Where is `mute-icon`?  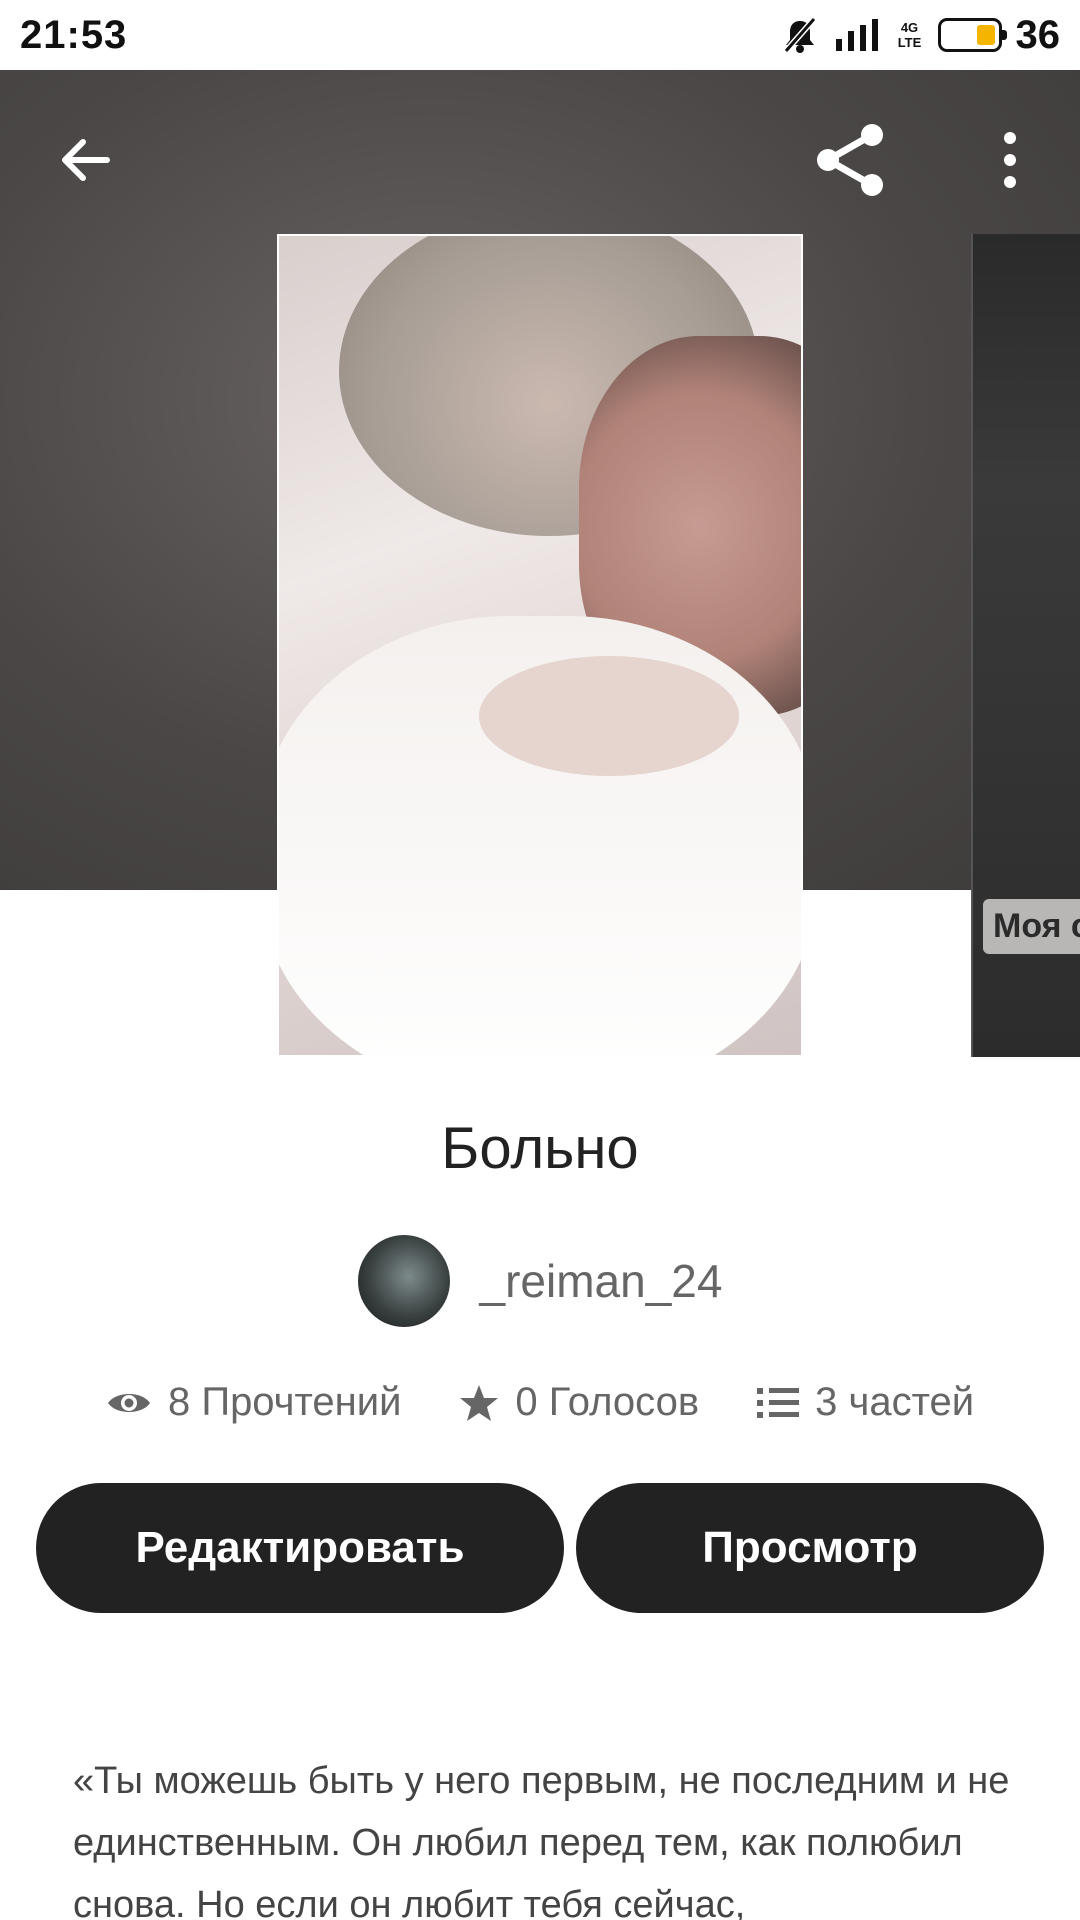 mute-icon is located at coordinates (800, 35).